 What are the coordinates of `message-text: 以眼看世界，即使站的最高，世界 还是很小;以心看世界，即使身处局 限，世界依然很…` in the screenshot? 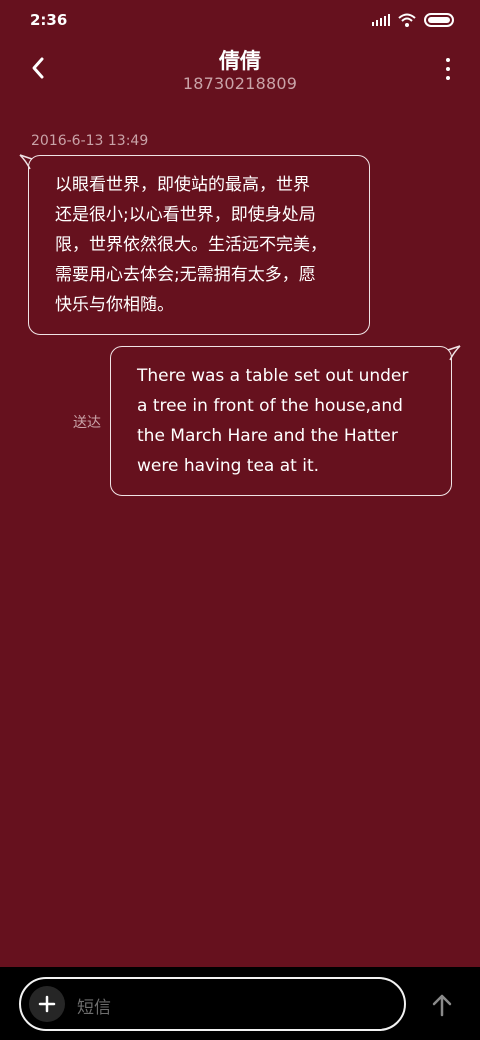 It's located at (191, 245).